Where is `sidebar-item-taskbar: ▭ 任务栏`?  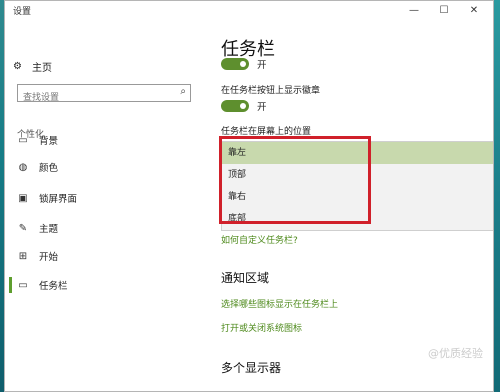 sidebar-item-taskbar: ▭ 任务栏 is located at coordinates (38, 285).